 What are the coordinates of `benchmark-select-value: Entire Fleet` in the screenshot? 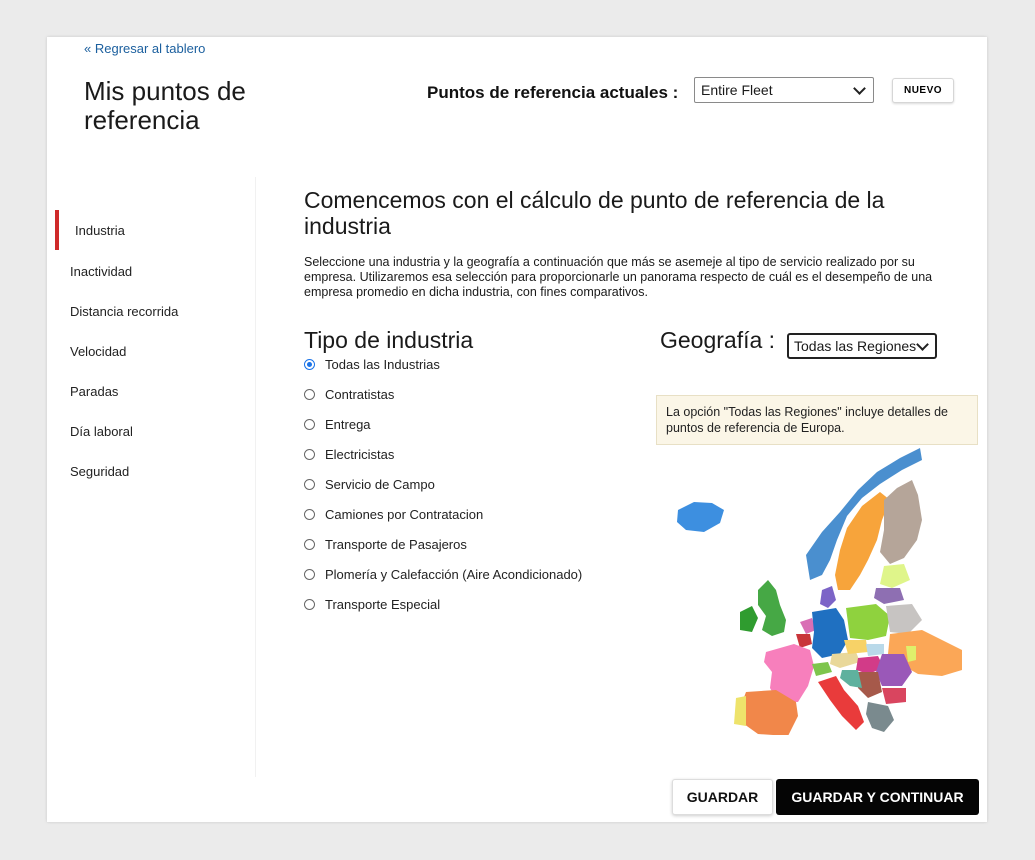 It's located at (737, 90).